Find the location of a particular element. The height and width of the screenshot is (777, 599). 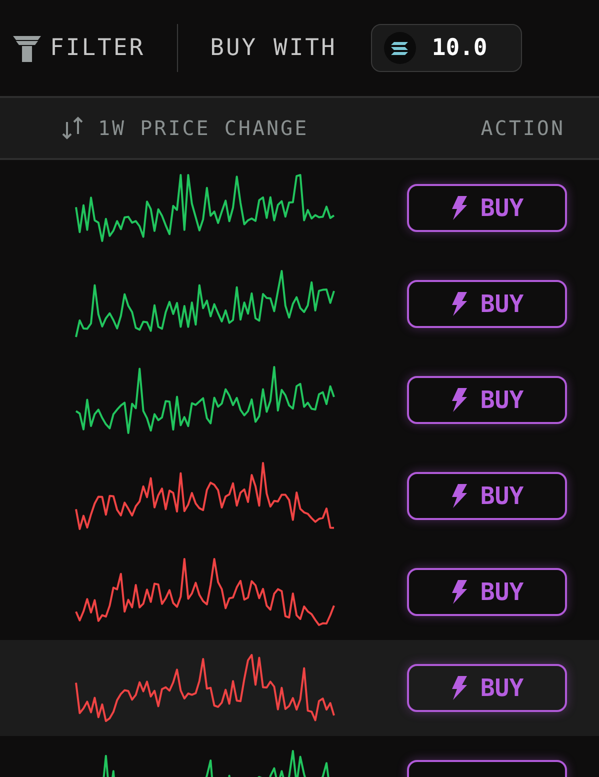

amount-selector: 10.0 is located at coordinates (446, 48).